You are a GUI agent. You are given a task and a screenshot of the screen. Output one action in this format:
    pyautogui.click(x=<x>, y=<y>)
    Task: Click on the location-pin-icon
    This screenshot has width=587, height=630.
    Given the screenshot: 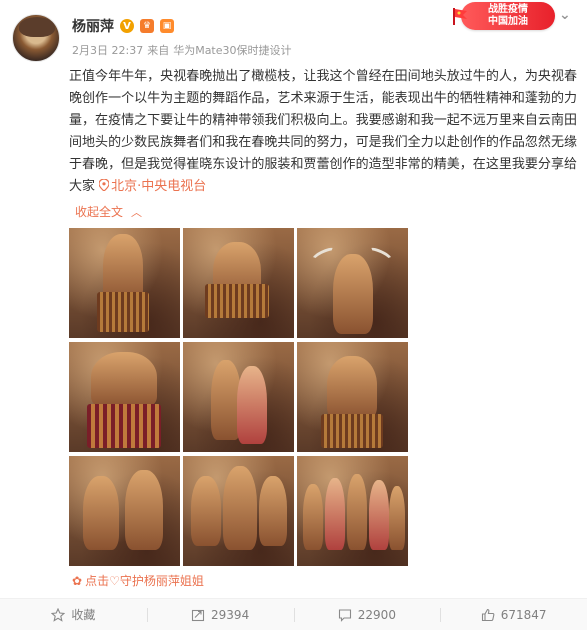 What is the action you would take?
    pyautogui.click(x=104, y=185)
    